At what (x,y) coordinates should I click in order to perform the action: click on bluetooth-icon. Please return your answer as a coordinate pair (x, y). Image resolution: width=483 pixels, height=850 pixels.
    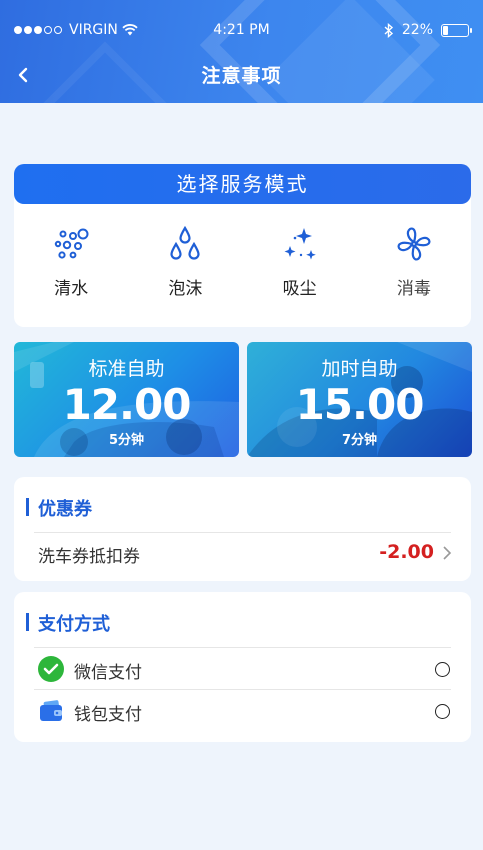
    Looking at the image, I should click on (388, 30).